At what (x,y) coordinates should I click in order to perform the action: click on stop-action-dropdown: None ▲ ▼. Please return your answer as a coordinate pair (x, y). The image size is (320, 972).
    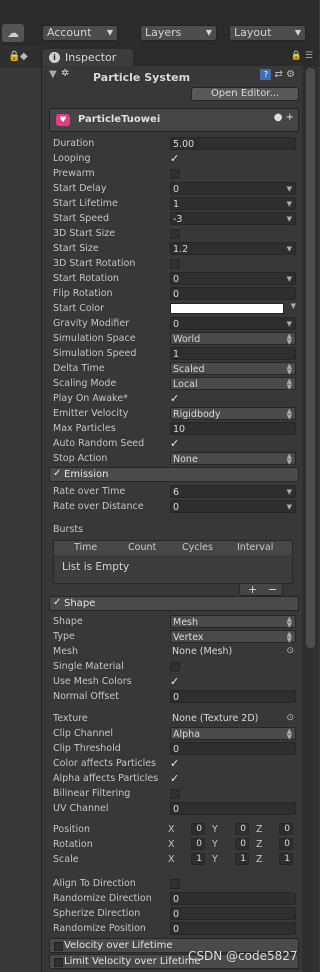
    Looking at the image, I should click on (233, 459).